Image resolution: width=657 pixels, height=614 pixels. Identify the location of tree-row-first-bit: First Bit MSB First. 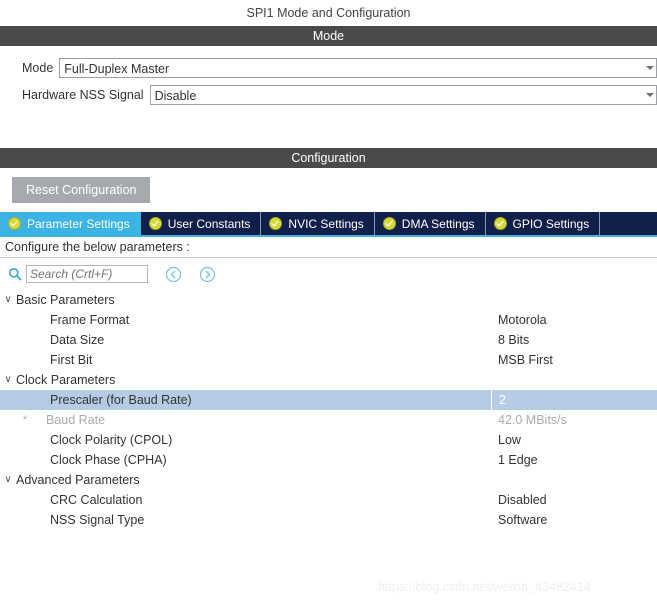
(328, 360).